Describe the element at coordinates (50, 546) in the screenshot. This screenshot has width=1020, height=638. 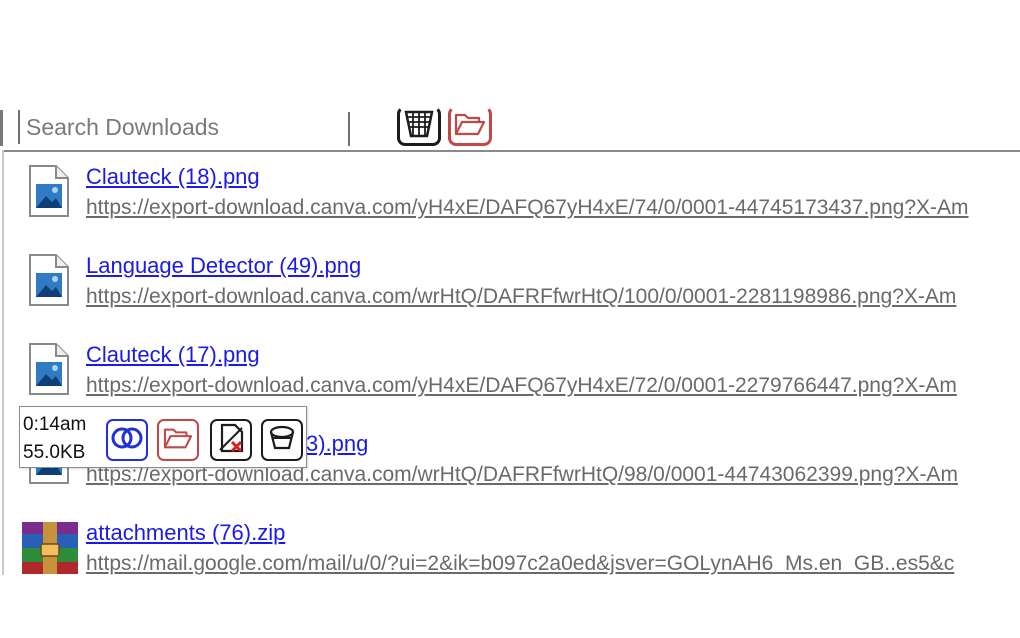
I see `archive-file-icon` at that location.